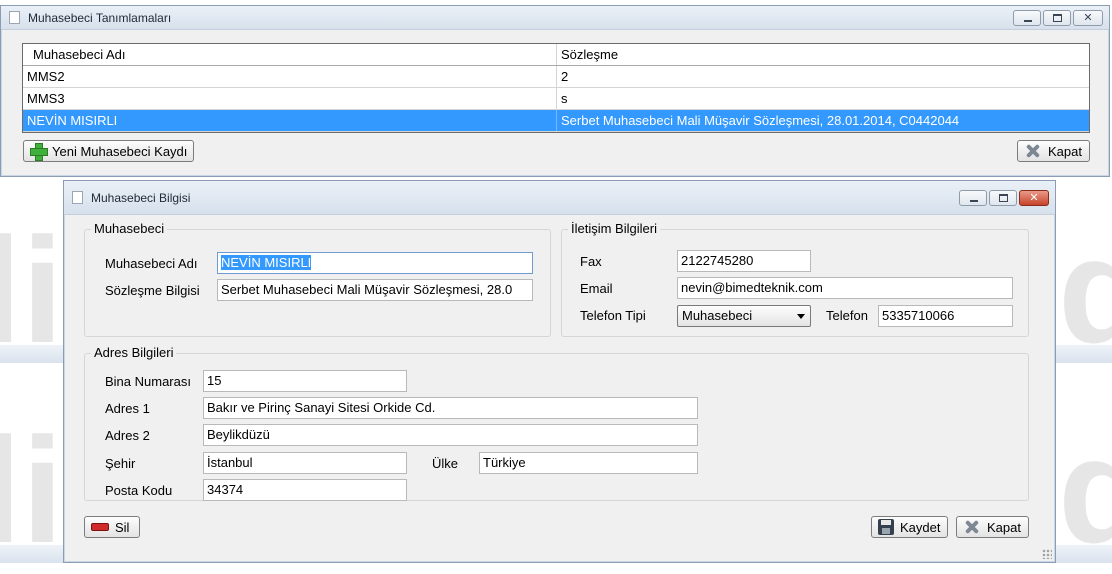 Image resolution: width=1112 pixels, height=574 pixels. What do you see at coordinates (1065, 151) in the screenshot?
I see `list-close-label: Kapat` at bounding box center [1065, 151].